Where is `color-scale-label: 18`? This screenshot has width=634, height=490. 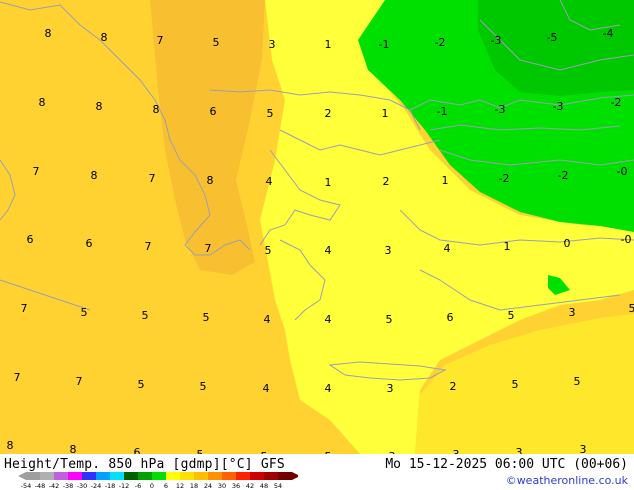 color-scale-label: 18 is located at coordinates (194, 486).